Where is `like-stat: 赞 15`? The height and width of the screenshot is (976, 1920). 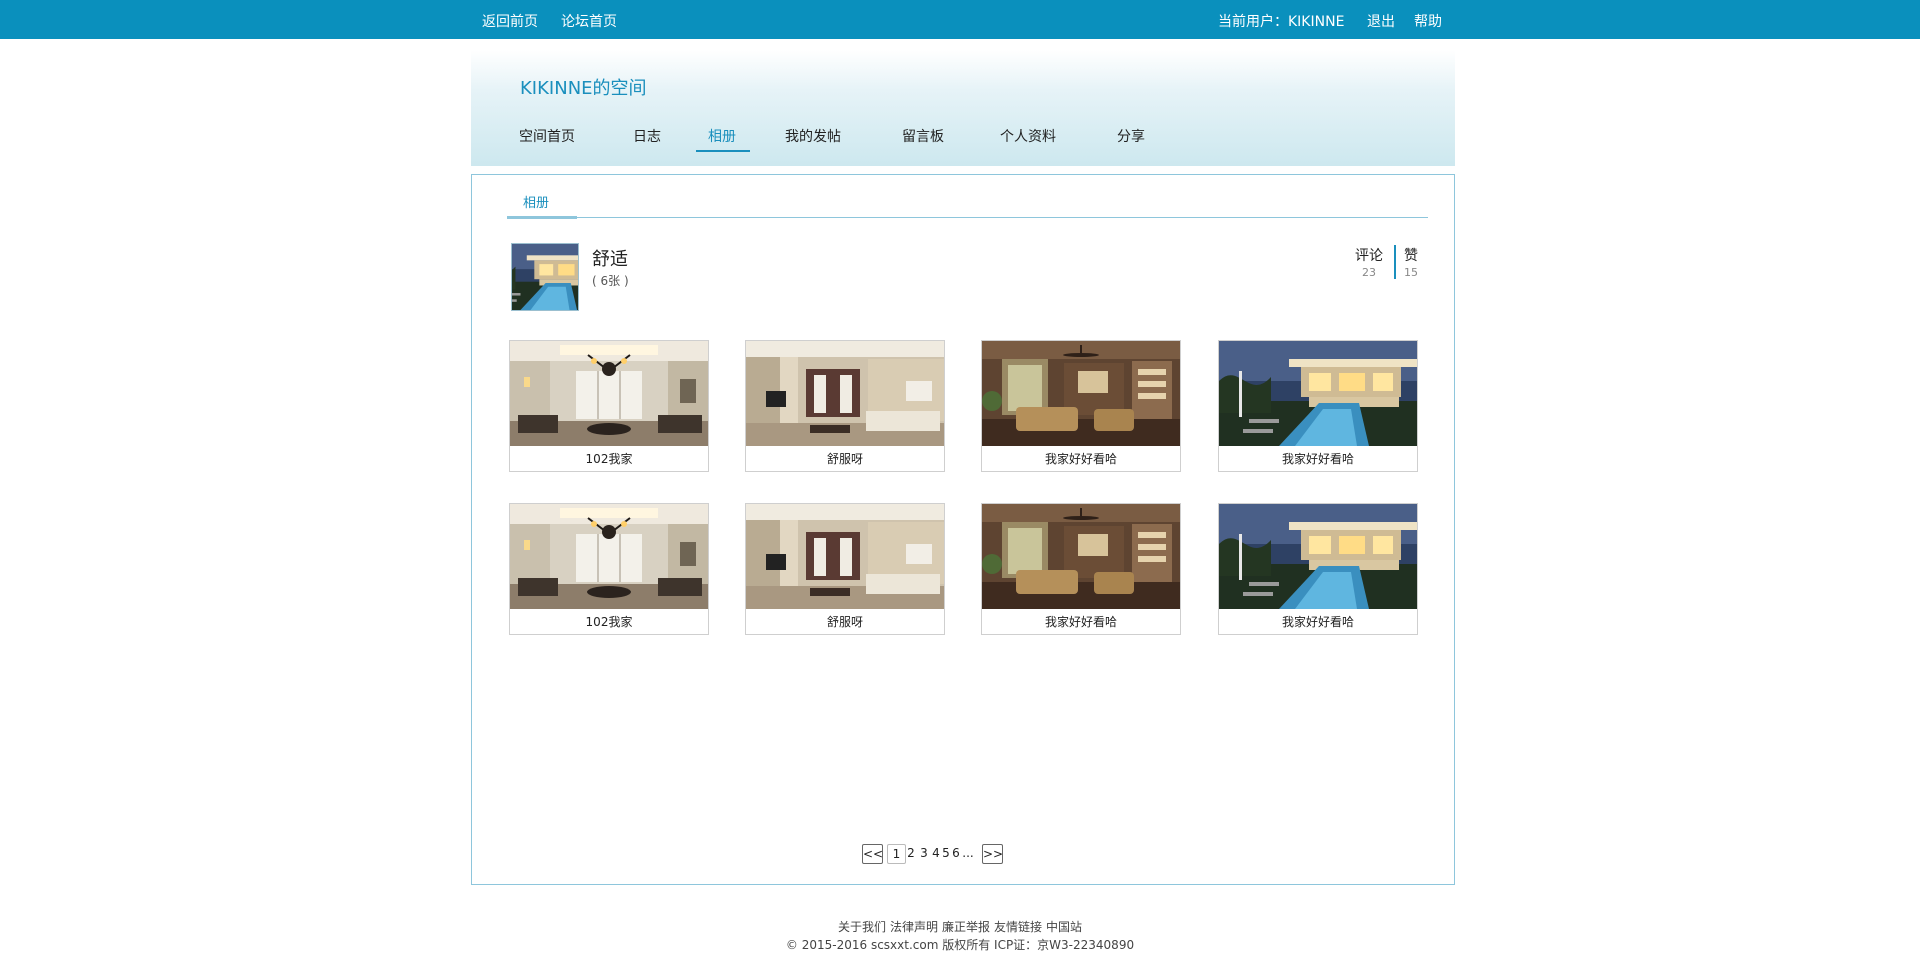
like-stat: 赞 15 is located at coordinates (1411, 264).